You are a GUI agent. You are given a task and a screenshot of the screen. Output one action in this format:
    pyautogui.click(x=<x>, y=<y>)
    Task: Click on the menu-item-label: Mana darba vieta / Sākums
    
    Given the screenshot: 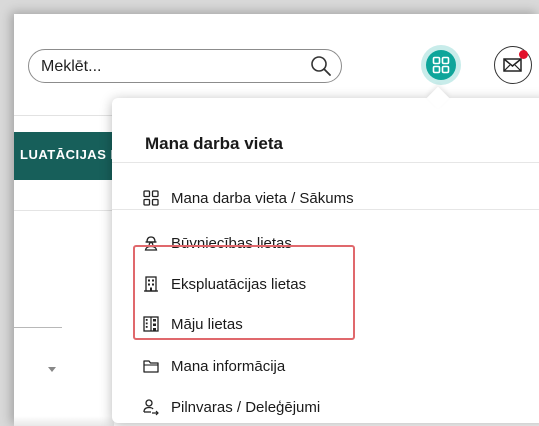 What is the action you would take?
    pyautogui.click(x=262, y=198)
    